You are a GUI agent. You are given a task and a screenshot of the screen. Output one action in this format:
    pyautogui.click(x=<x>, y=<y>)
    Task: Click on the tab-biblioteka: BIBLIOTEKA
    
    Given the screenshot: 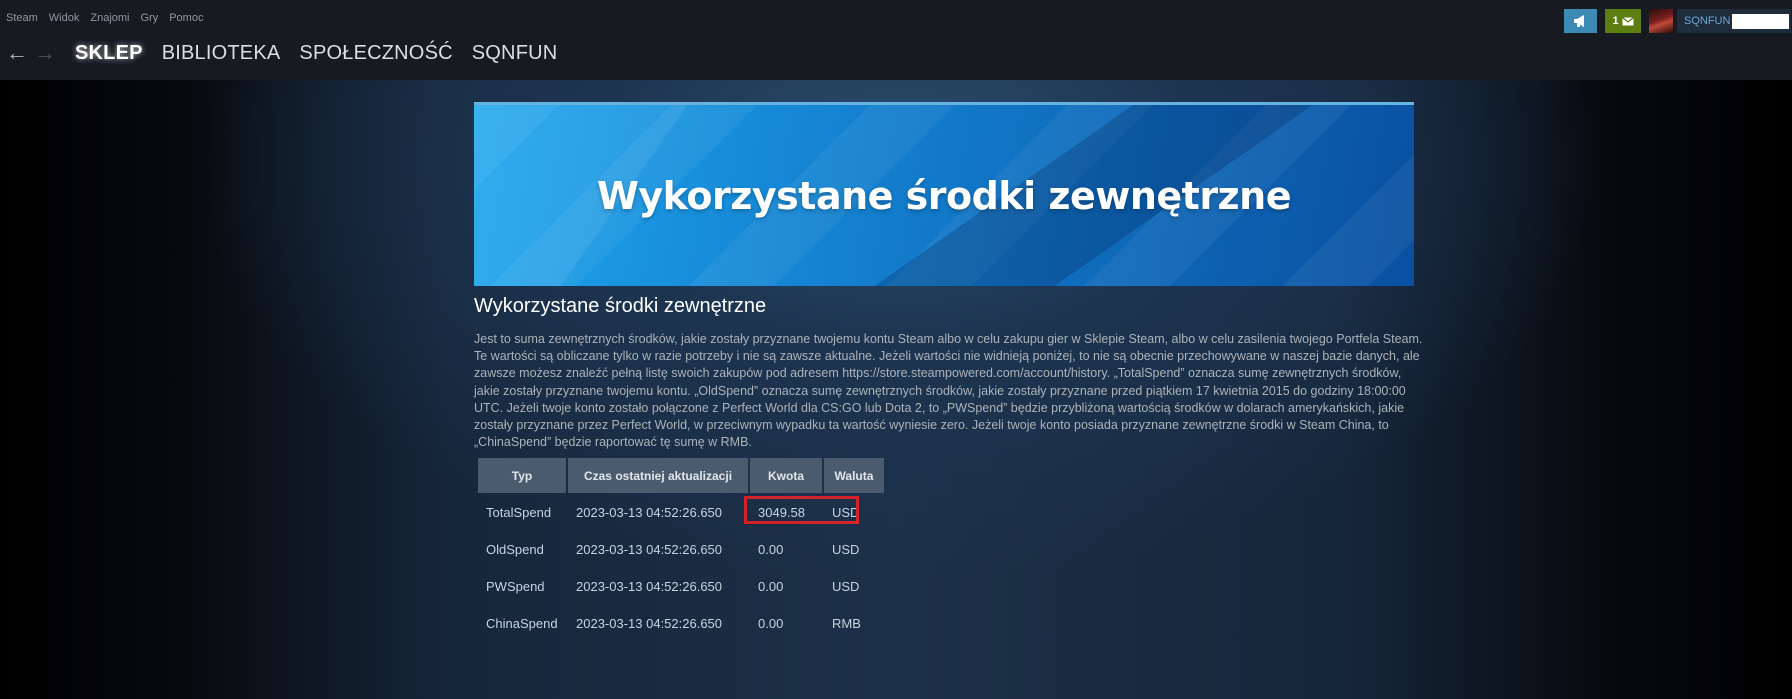 What is the action you would take?
    pyautogui.click(x=221, y=53)
    